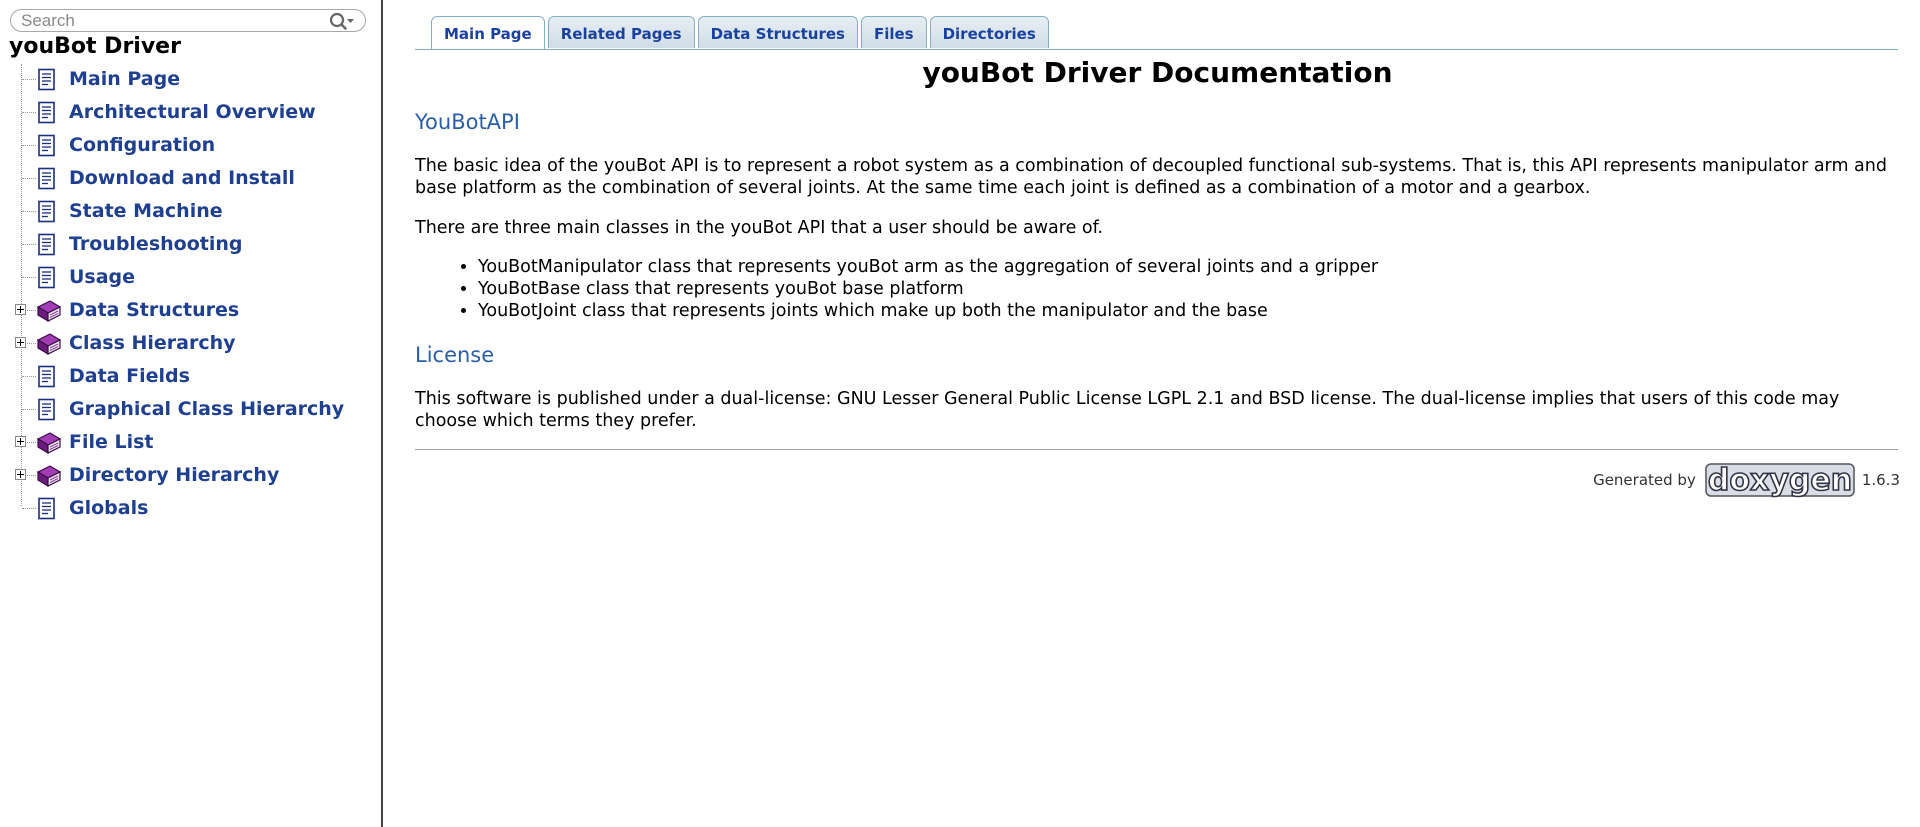  I want to click on generated-by-label: Generated by, so click(1644, 480).